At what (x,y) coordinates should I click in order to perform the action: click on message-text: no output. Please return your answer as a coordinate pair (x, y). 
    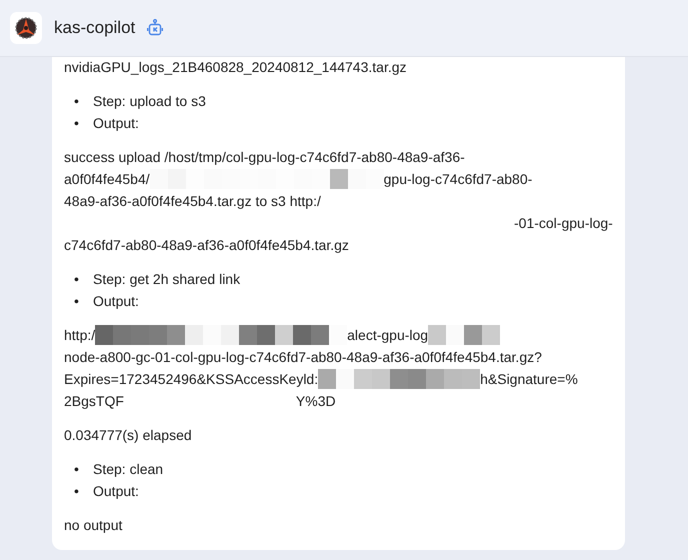
    Looking at the image, I should click on (93, 525).